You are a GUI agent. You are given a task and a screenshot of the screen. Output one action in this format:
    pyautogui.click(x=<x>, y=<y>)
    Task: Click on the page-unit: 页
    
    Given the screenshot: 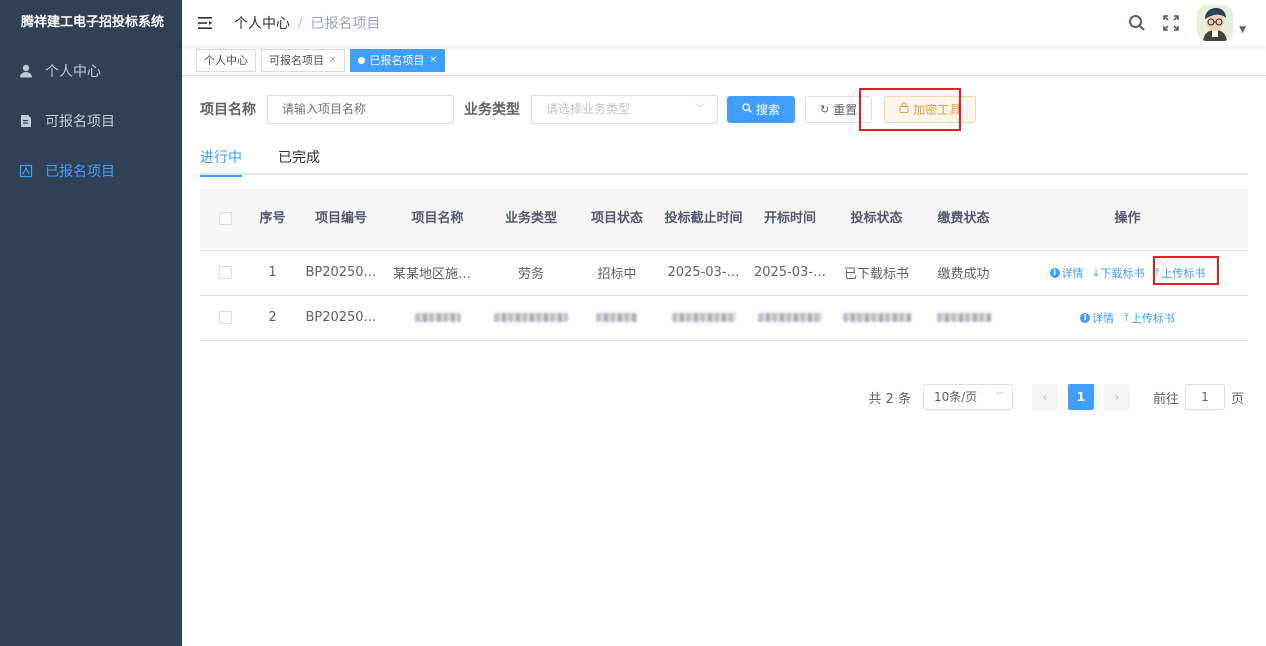 What is the action you would take?
    pyautogui.click(x=1237, y=399)
    